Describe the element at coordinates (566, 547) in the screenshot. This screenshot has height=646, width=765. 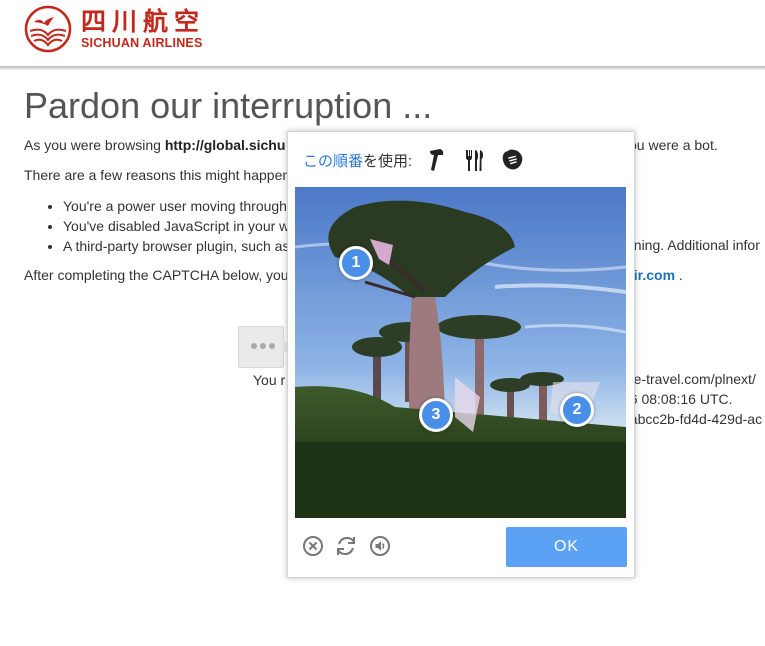
I see `ok-button: OK` at that location.